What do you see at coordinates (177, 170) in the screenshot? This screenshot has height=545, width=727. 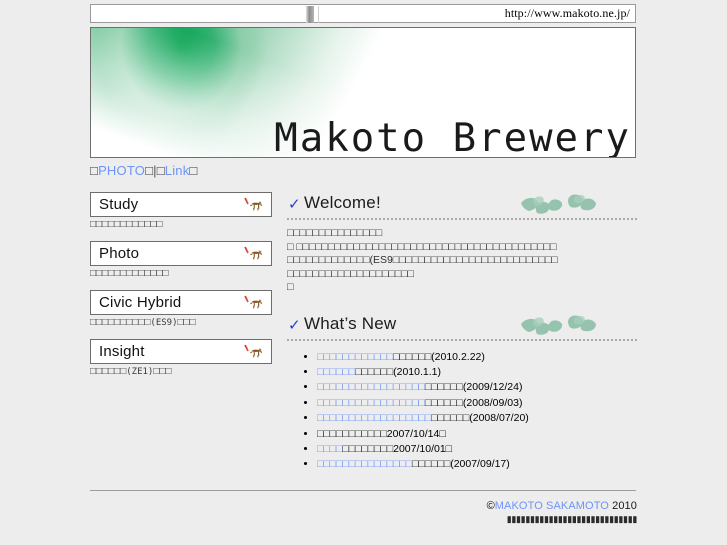 I see `nav-link-link: Link` at bounding box center [177, 170].